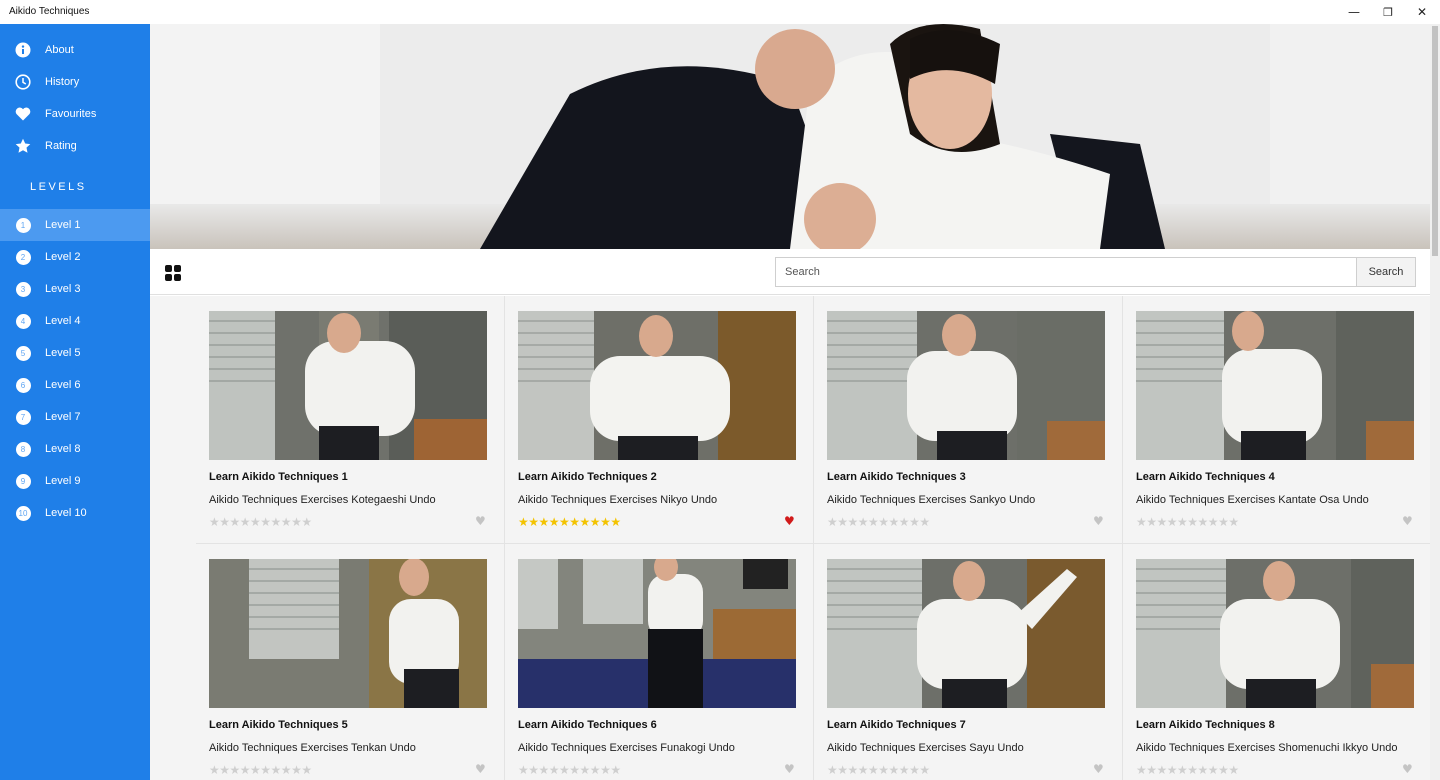 The height and width of the screenshot is (780, 1440). Describe the element at coordinates (63, 449) in the screenshot. I see `sidebar-item-label: Level 8` at that location.